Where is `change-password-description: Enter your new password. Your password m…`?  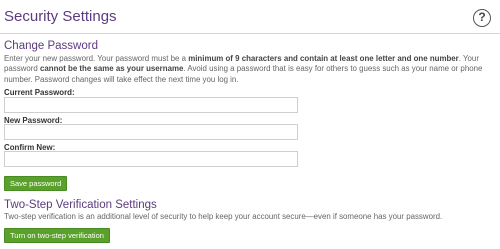 change-password-description: Enter your new password. Your password m… is located at coordinates (248, 69).